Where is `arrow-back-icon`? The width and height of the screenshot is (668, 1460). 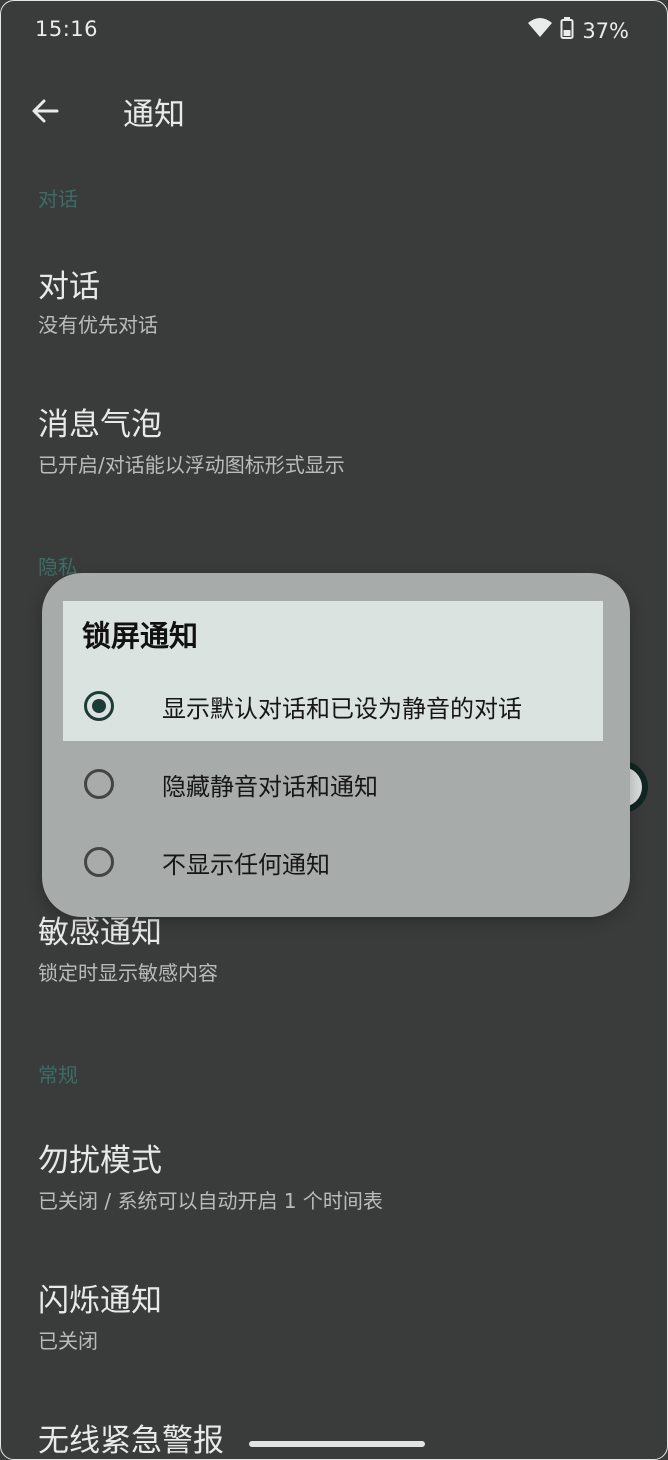 arrow-back-icon is located at coordinates (45, 111).